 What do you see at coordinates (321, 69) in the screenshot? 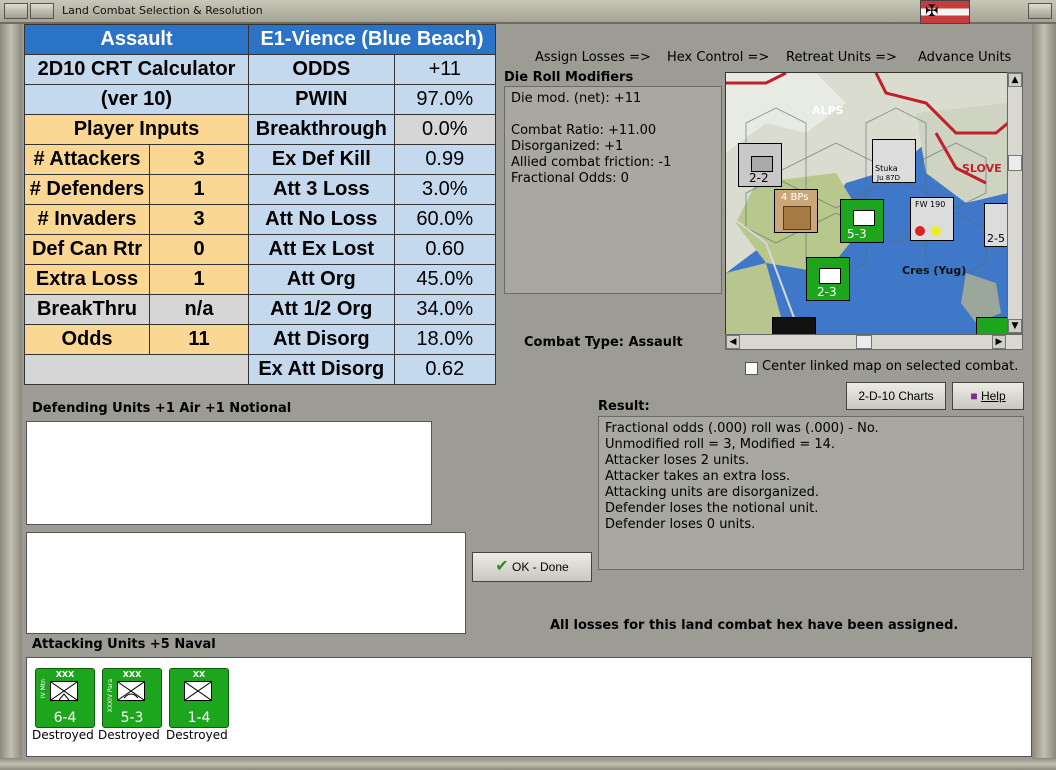
I see `result-label: ODDS` at bounding box center [321, 69].